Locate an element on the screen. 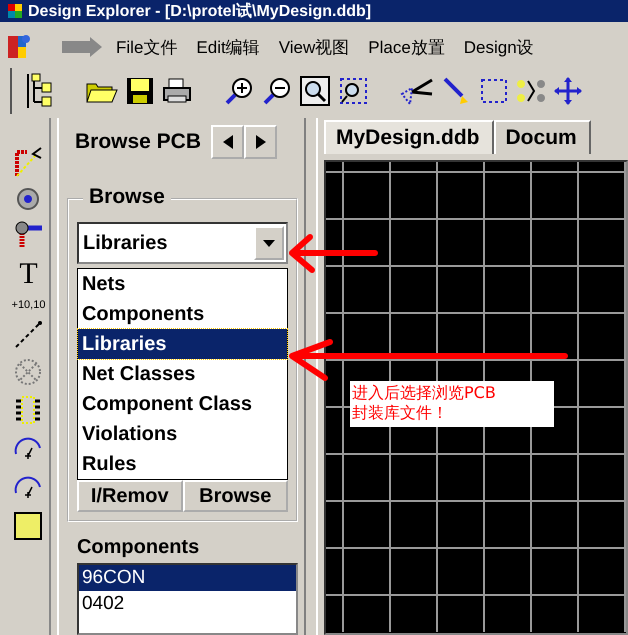 This screenshot has width=628, height=635. tool-label: T is located at coordinates (28, 274).